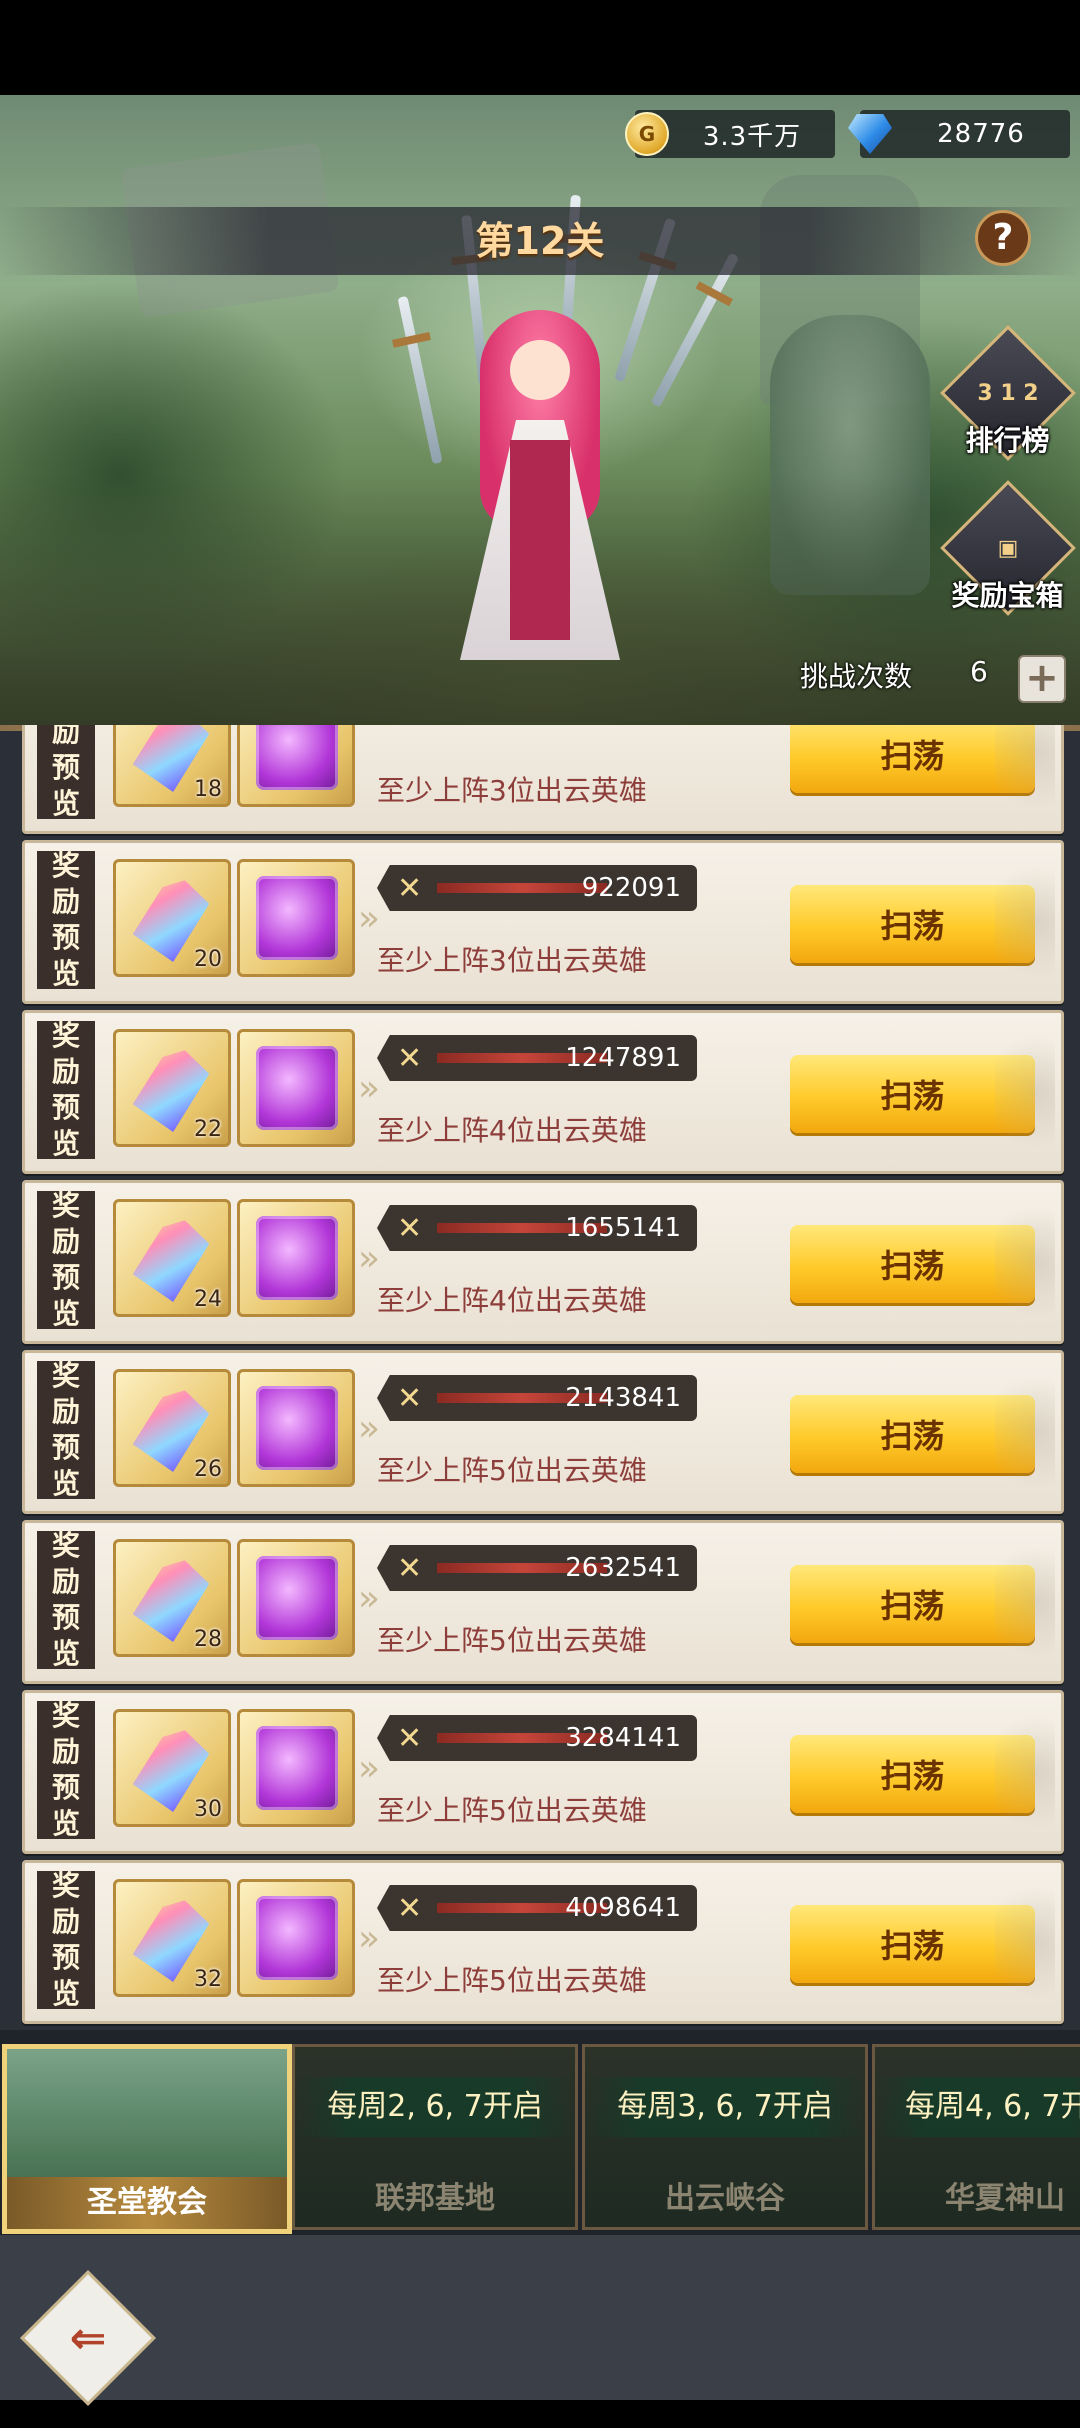 The width and height of the screenshot is (1080, 2428). Describe the element at coordinates (1005, 2198) in the screenshot. I see `tab-label: 华夏神山` at that location.